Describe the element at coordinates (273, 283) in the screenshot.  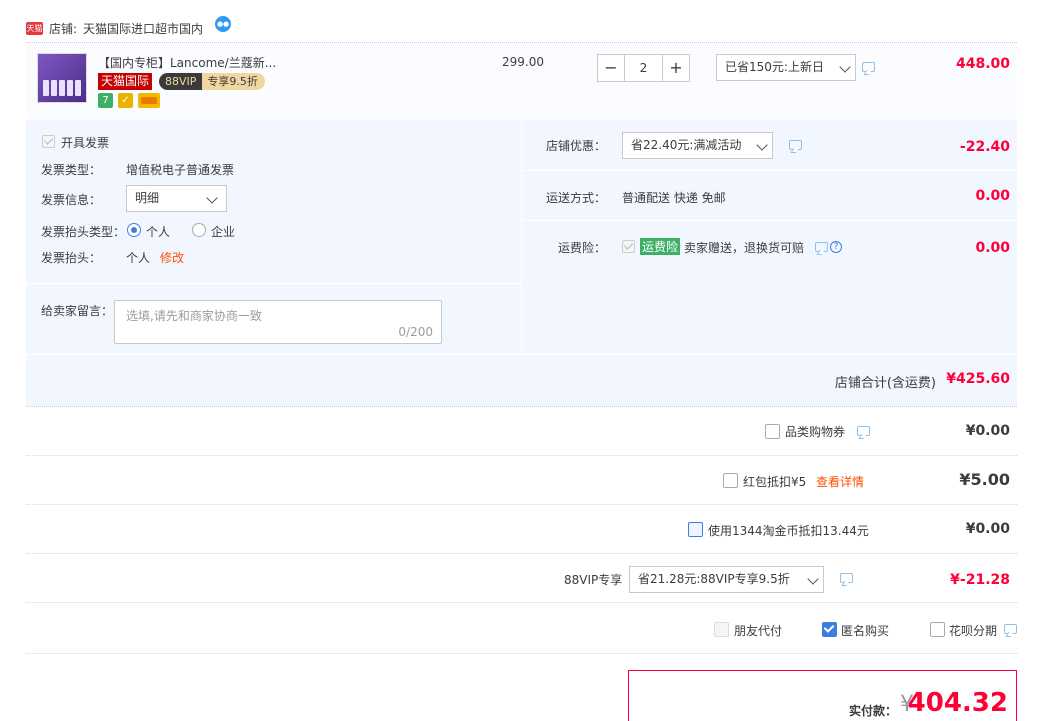
I see `divider` at that location.